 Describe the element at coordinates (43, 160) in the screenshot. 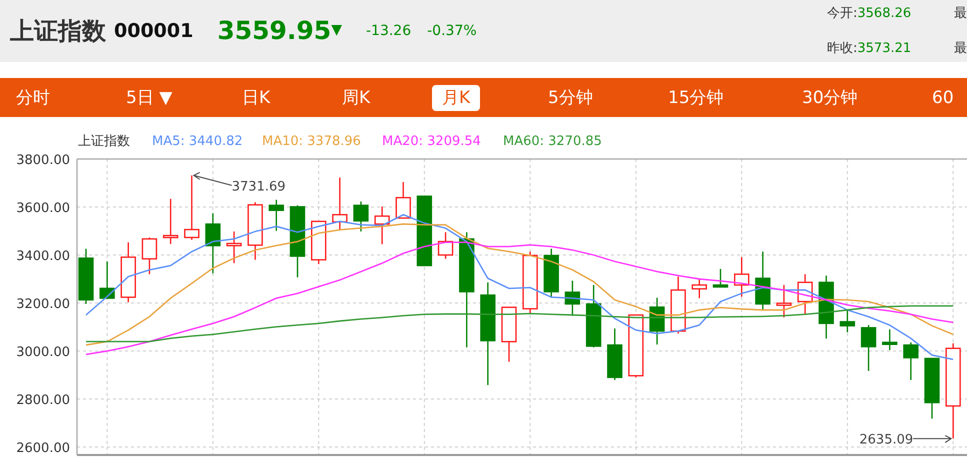

I see `axis-label: 3800.00` at that location.